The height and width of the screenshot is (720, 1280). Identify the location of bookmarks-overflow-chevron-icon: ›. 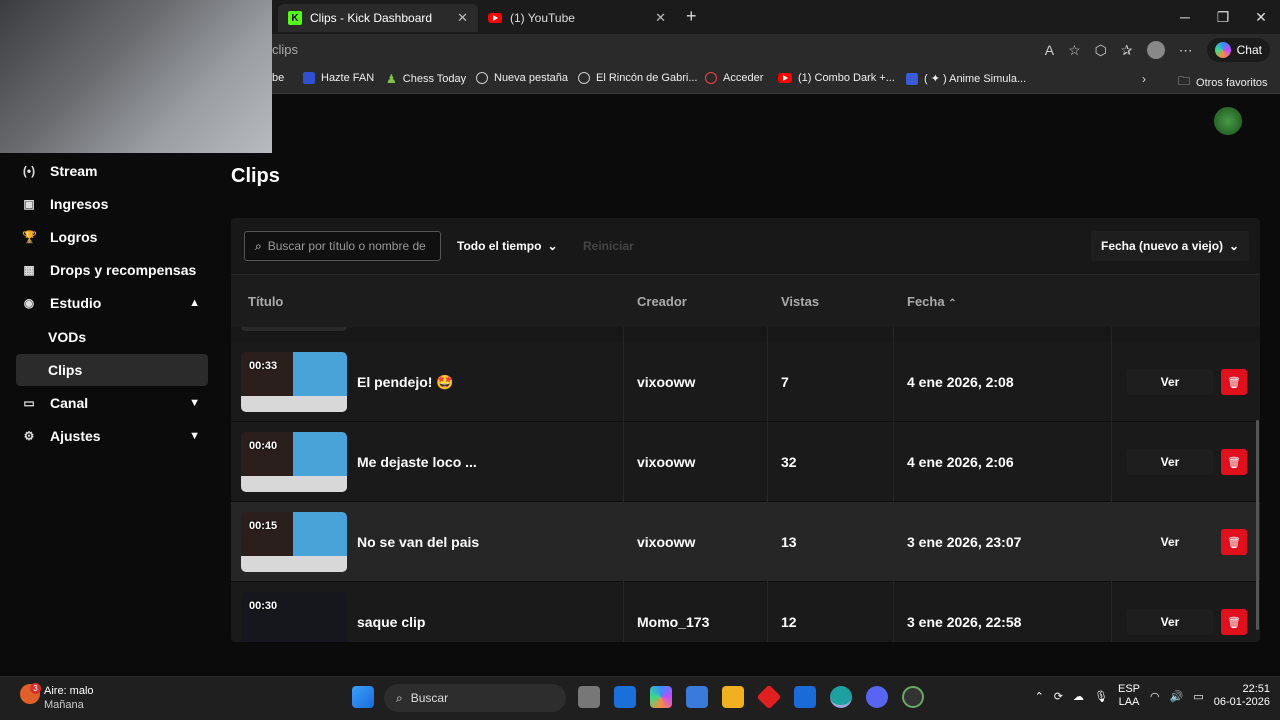
(1144, 79).